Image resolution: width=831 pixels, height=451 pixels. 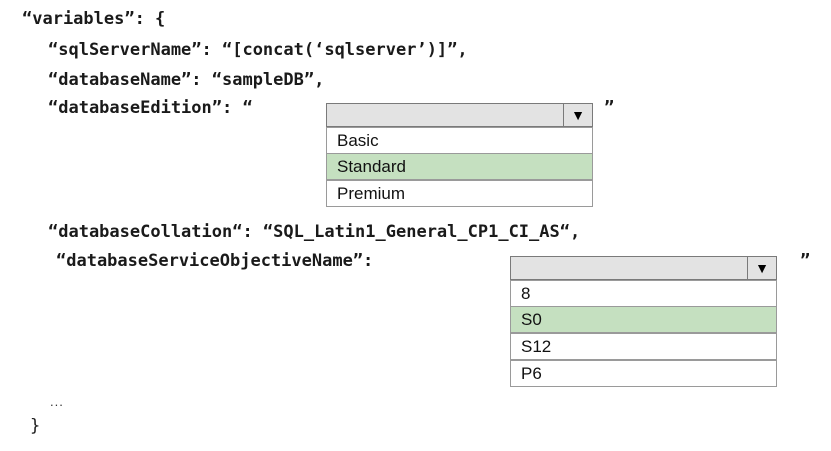 I want to click on service-objective-select: ▼, so click(x=643, y=268).